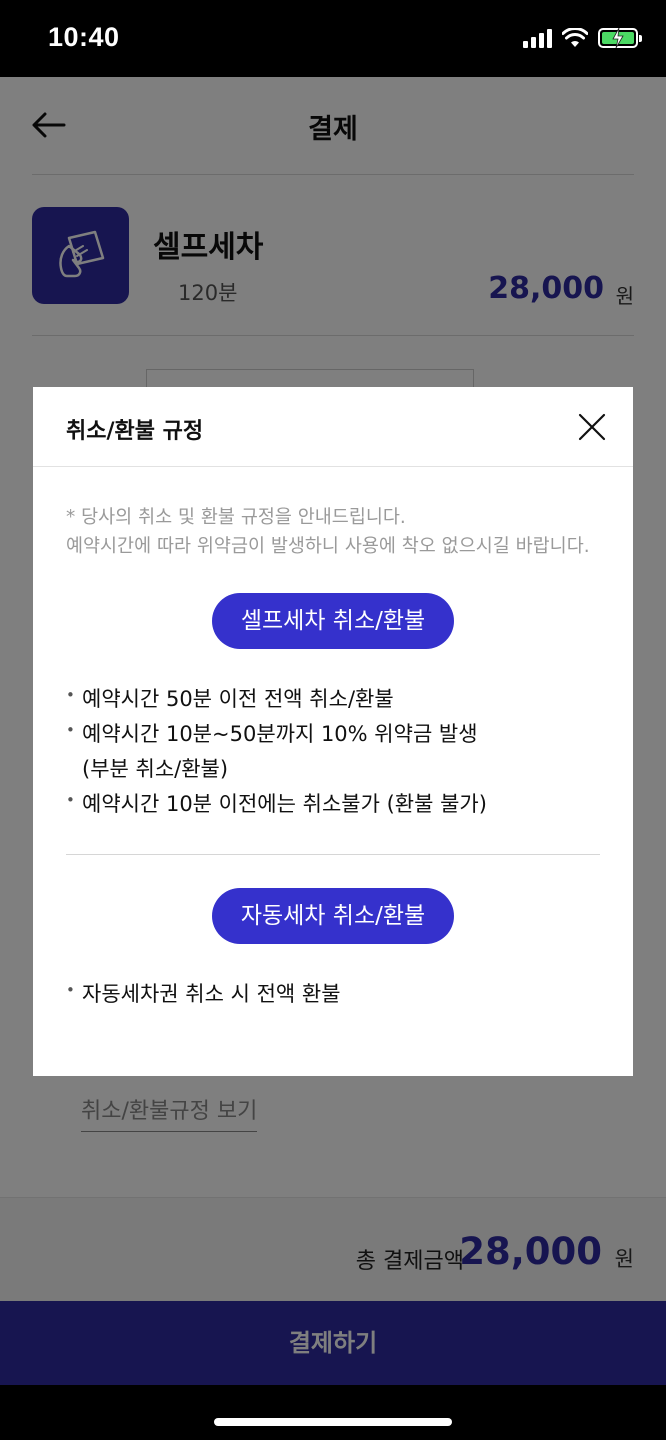 The image size is (666, 1440). What do you see at coordinates (333, 38) in the screenshot?
I see `status-bar: 10:40` at bounding box center [333, 38].